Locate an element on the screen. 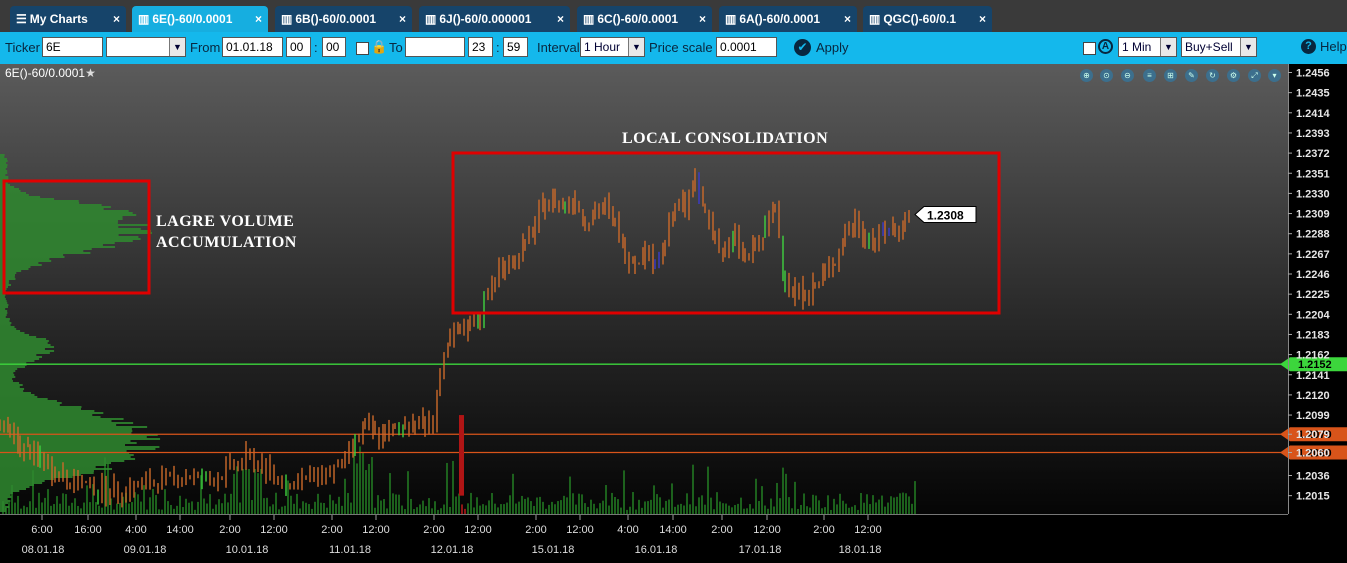  timeframe-select: 1 Min ▼ is located at coordinates (1147, 47).